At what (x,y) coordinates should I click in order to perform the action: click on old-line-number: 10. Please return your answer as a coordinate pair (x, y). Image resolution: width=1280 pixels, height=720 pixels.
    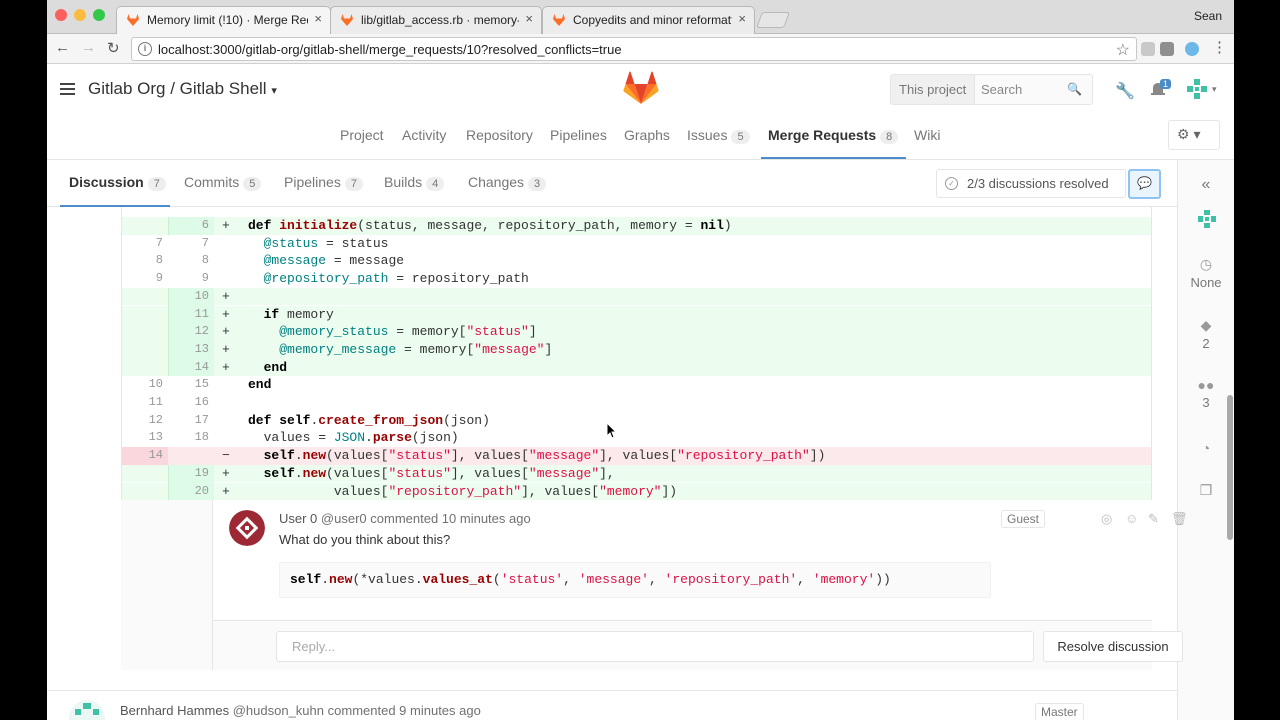
    Looking at the image, I should click on (145, 385).